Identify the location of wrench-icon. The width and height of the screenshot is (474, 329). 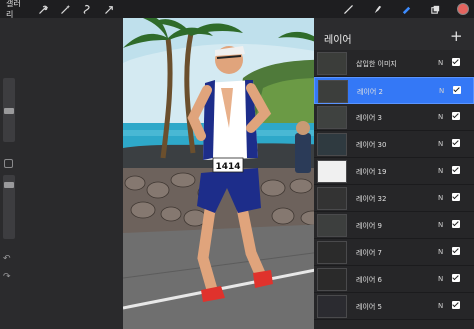
(43, 9).